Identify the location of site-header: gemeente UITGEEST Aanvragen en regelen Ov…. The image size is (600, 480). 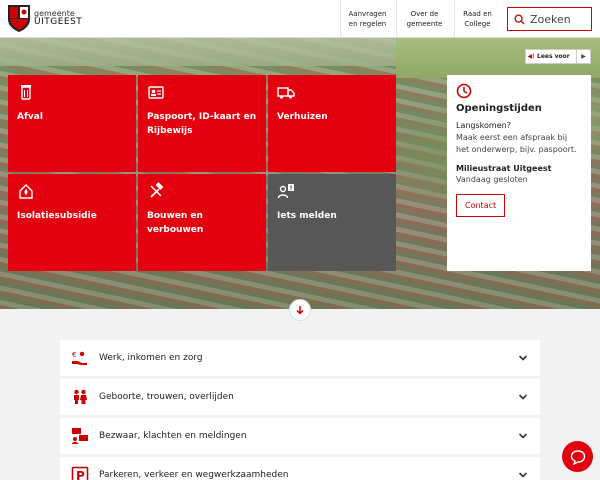
(300, 19).